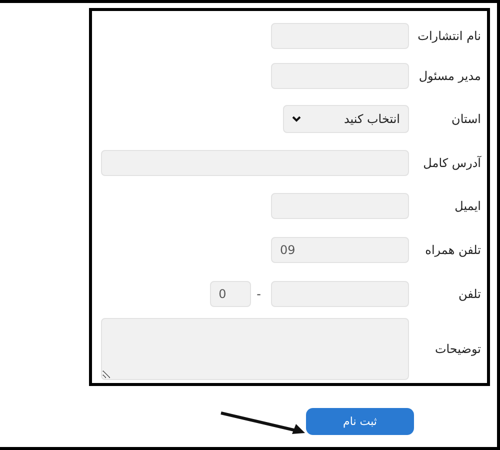  What do you see at coordinates (450, 35) in the screenshot?
I see `field-label: نام انتشارات` at bounding box center [450, 35].